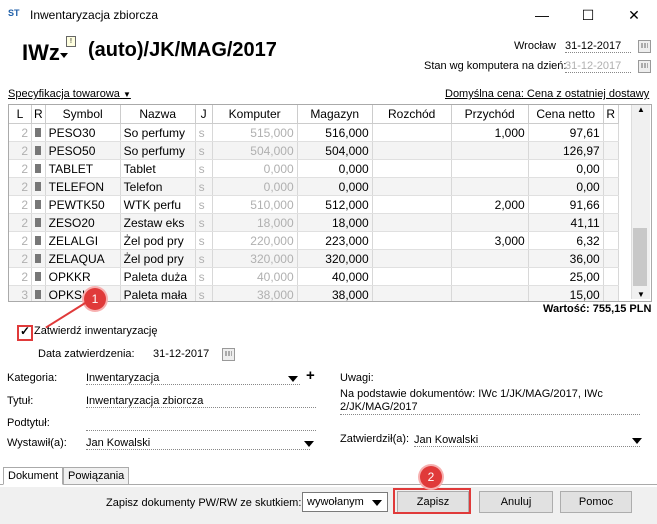 This screenshot has height=524, width=657. I want to click on flag-icon: !, so click(71, 41).